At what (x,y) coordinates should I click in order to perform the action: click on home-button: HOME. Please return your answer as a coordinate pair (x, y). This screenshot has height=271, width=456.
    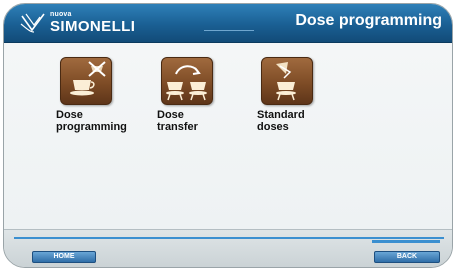
    Looking at the image, I should click on (64, 257).